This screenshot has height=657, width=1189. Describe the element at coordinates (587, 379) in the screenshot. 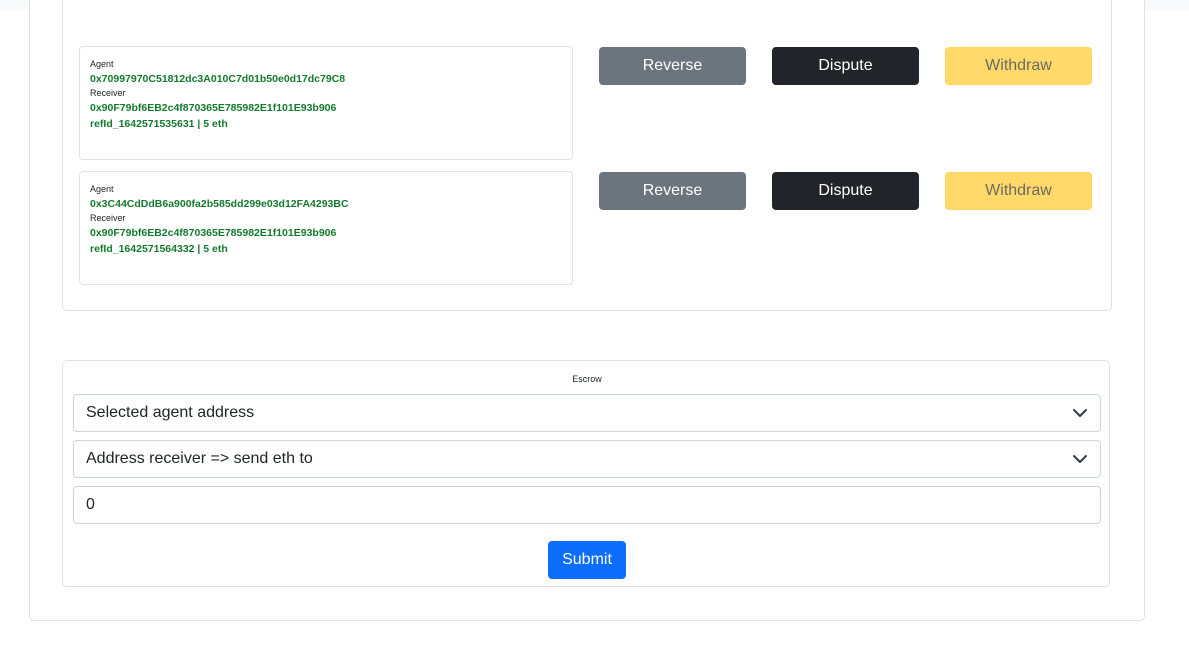

I see `escrow-title: Escrow` at that location.